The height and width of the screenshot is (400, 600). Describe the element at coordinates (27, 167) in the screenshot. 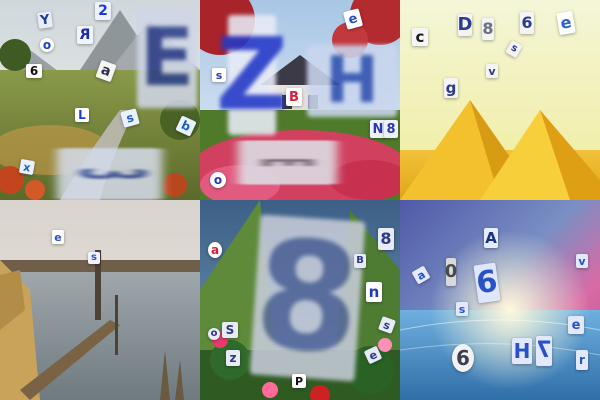

I see `glyph-box: x` at that location.